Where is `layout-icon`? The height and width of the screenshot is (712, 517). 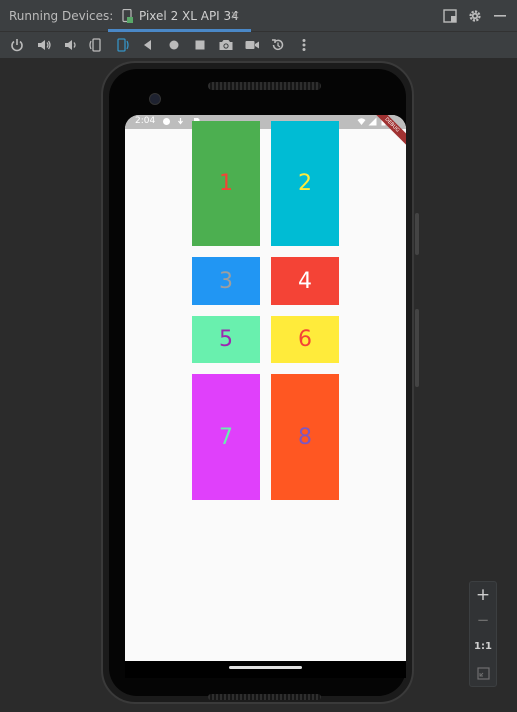 layout-icon is located at coordinates (450, 16).